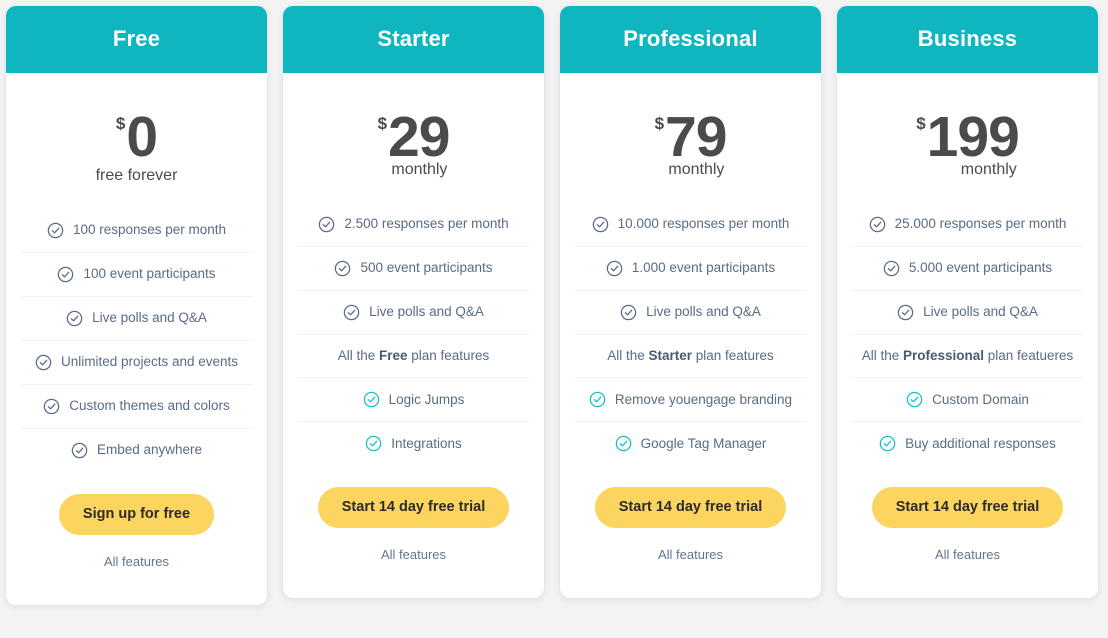 This screenshot has height=638, width=1108. I want to click on feature-row: Google Tag Manager, so click(690, 443).